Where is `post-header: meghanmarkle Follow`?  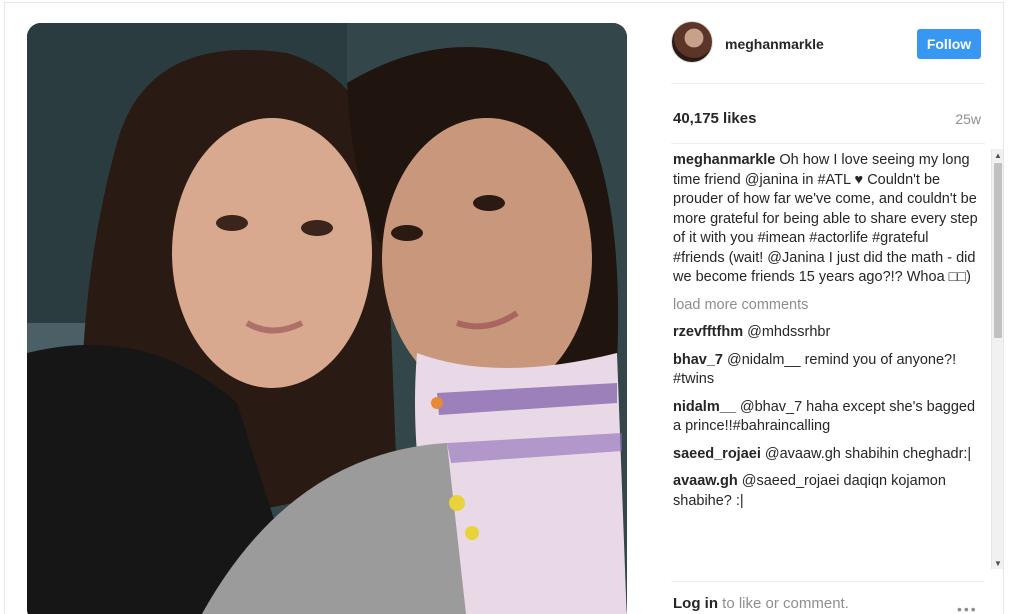
post-header: meghanmarkle Follow is located at coordinates (824, 43).